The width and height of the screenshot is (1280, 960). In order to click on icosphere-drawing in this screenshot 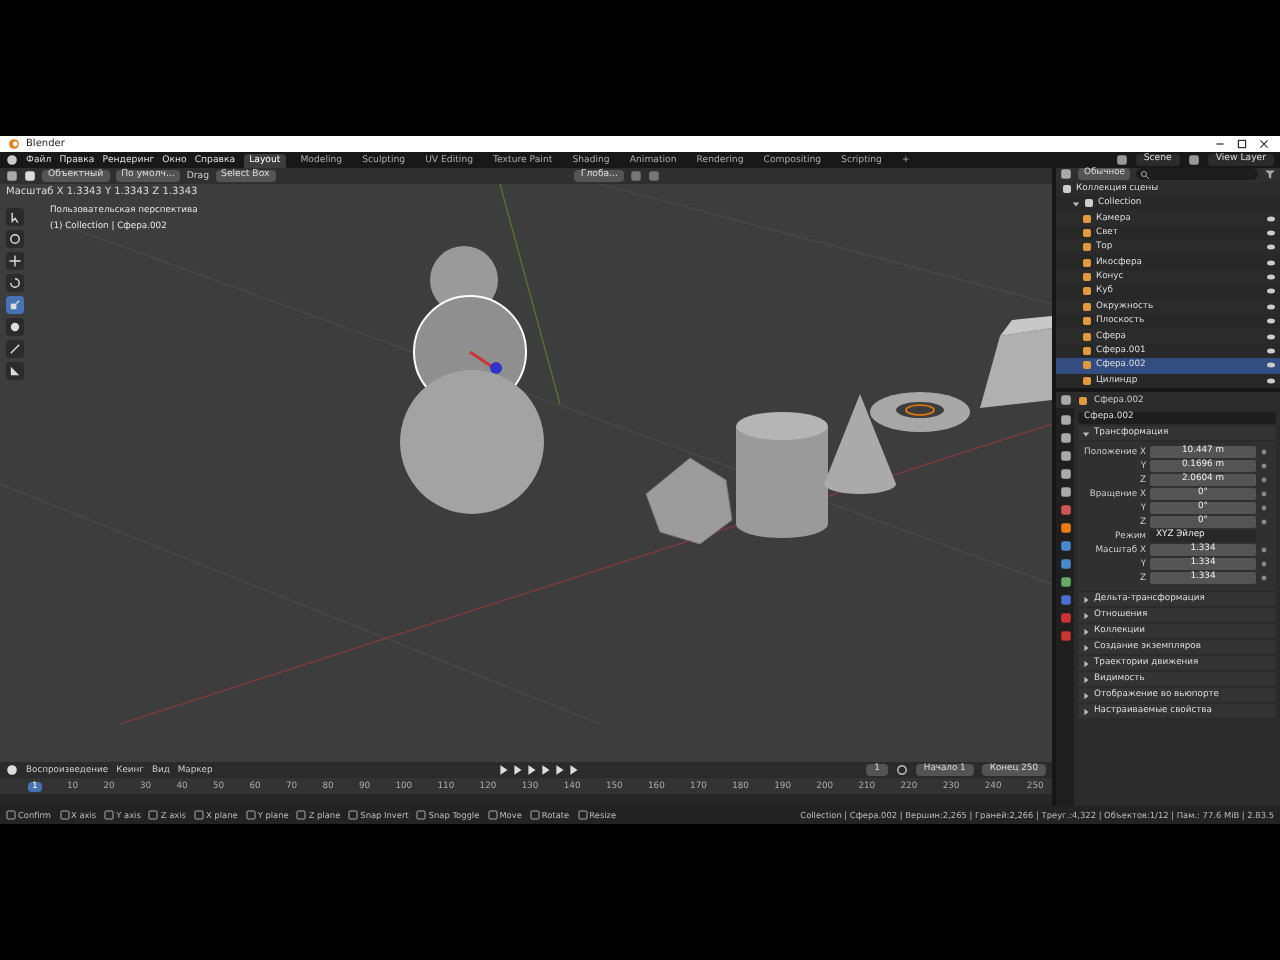, I will do `click(689, 501)`.